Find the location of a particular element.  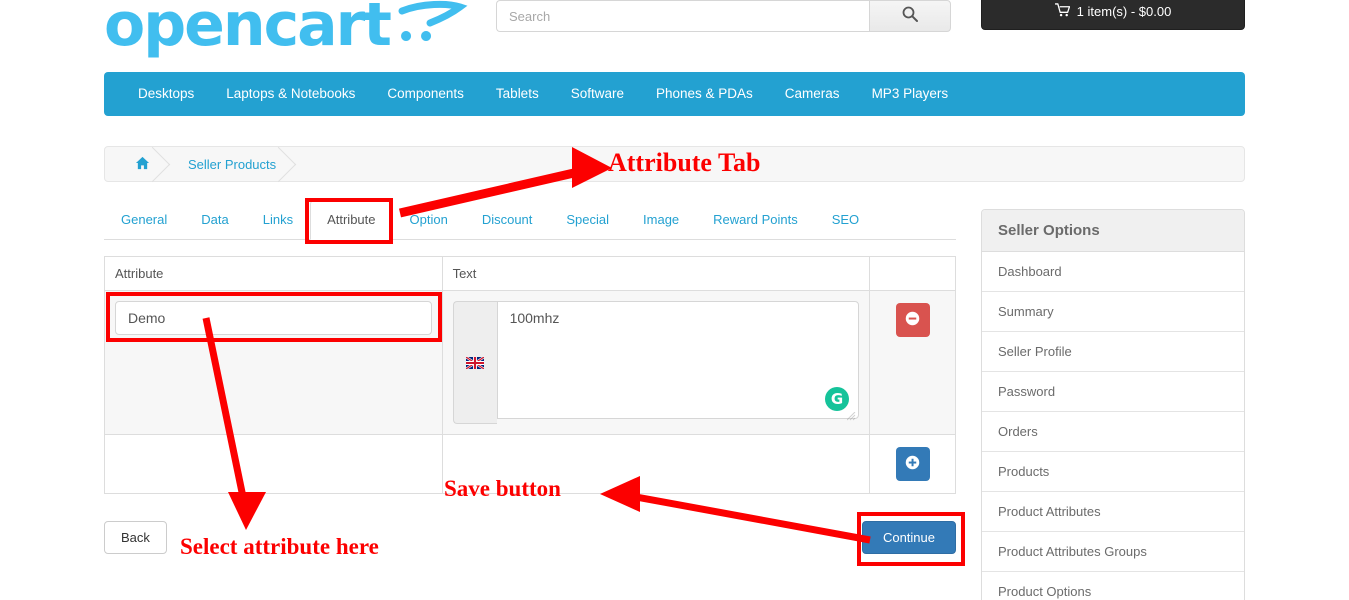

attribute-table-head: Attribute Text is located at coordinates (530, 273).